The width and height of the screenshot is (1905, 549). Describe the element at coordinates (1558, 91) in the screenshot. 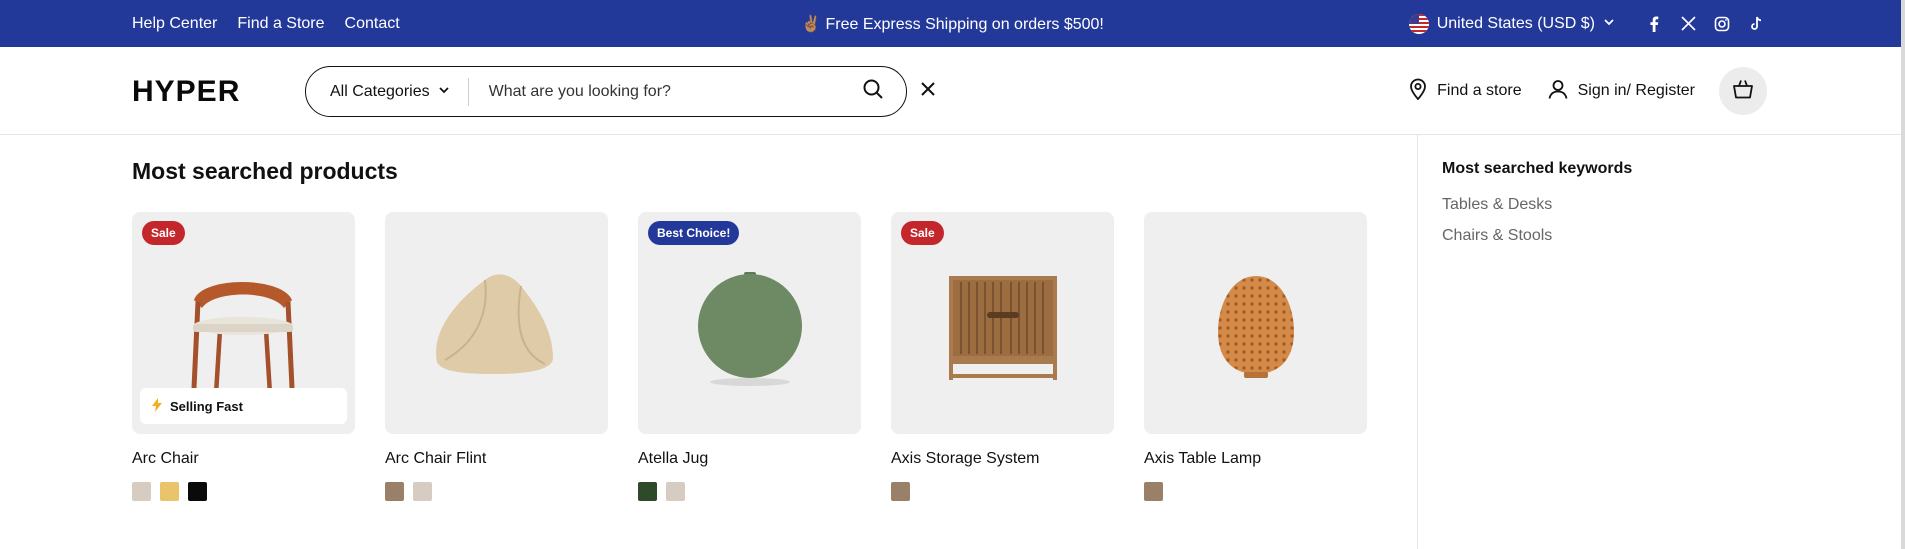

I see `user-icon` at that location.